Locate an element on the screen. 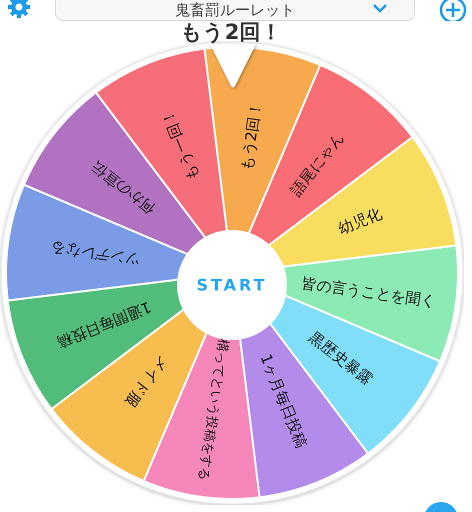  segment-label: 何かの宣伝 is located at coordinates (123, 188).